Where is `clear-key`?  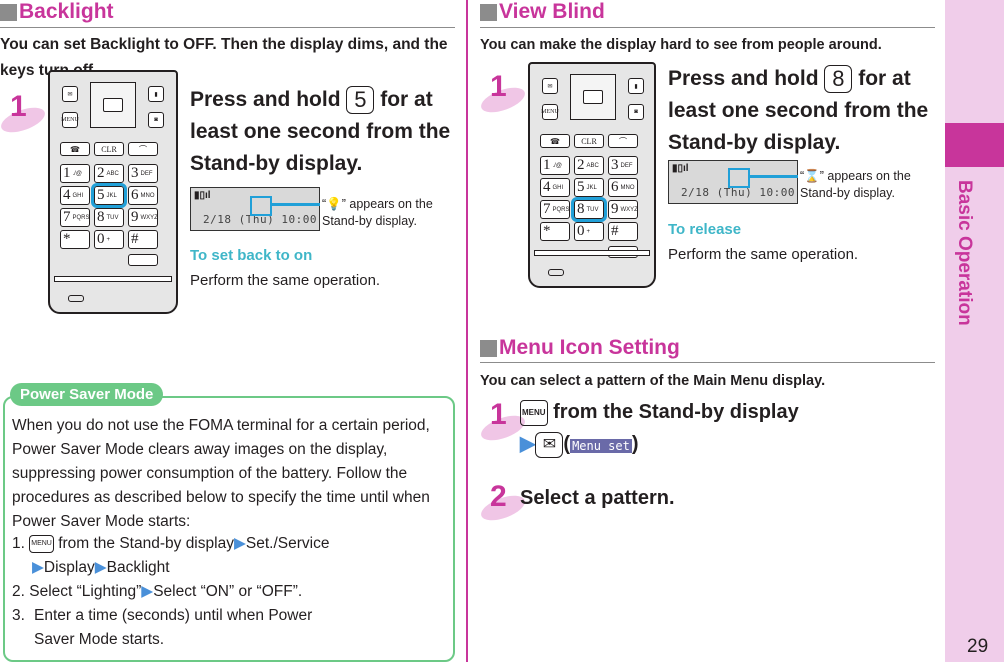
clear-key is located at coordinates (143, 260).